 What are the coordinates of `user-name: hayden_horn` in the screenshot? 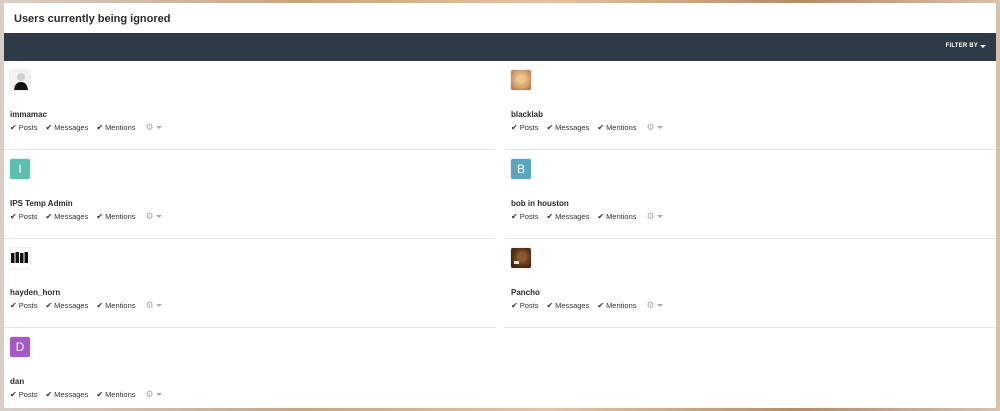 It's located at (35, 292).